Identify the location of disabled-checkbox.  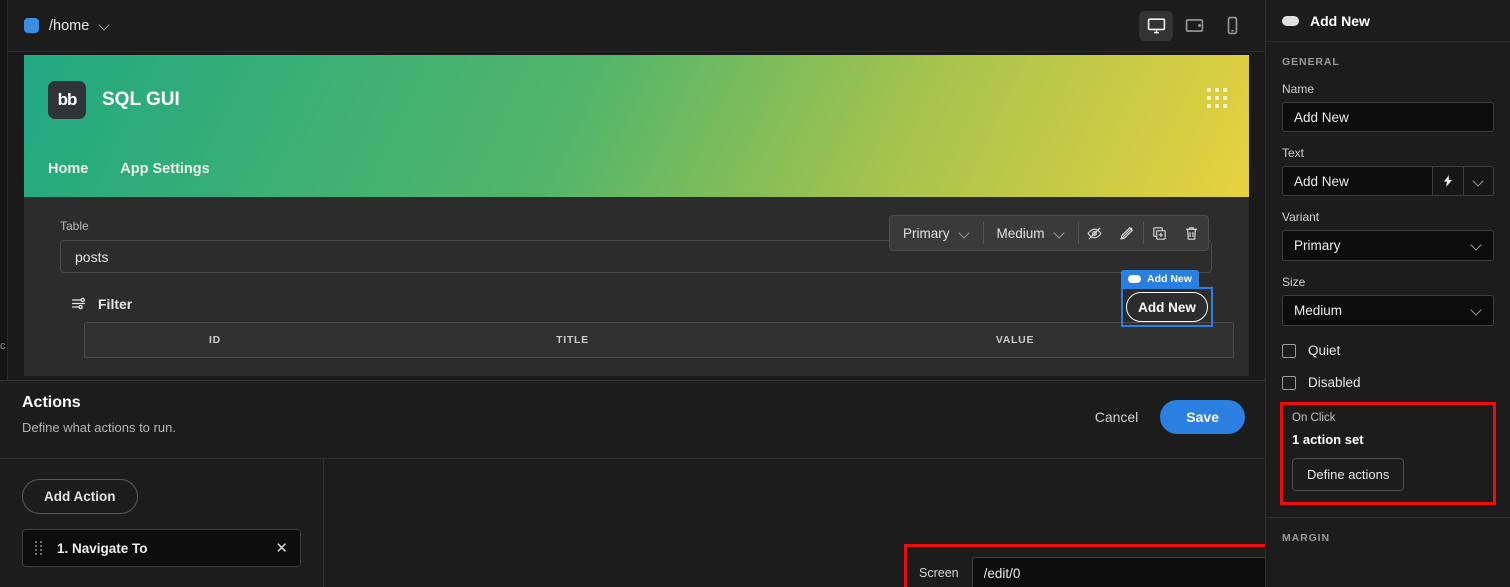
(1289, 382).